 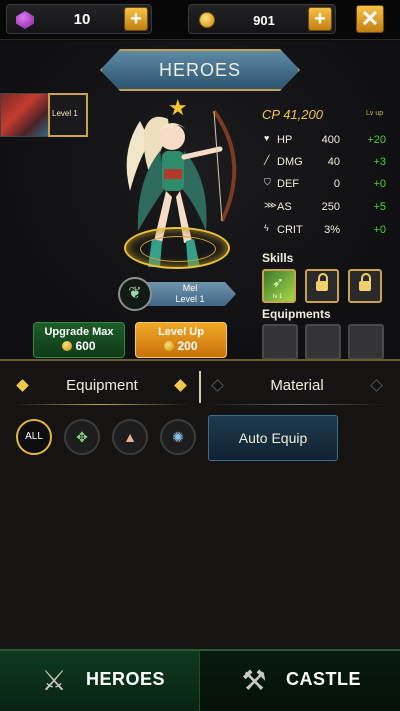 What do you see at coordinates (320, 19) in the screenshot?
I see `buy-gold-button: +` at bounding box center [320, 19].